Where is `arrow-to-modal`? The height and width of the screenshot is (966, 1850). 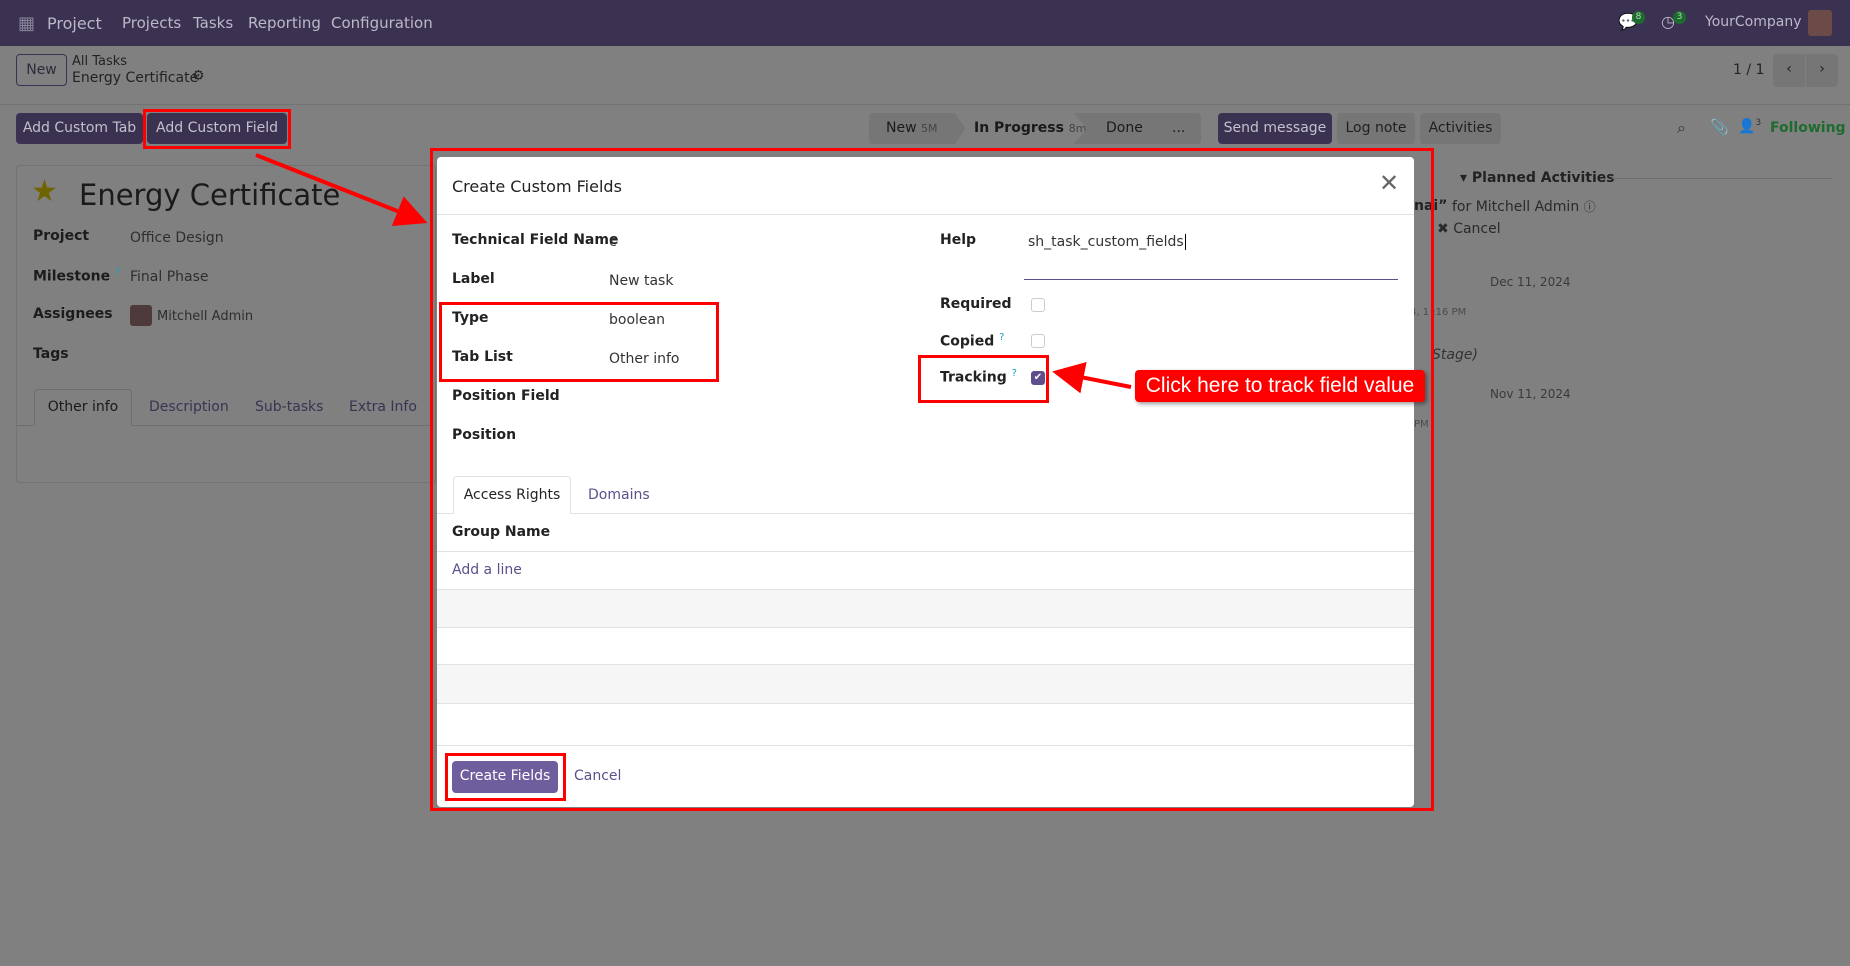 arrow-to-modal is located at coordinates (341, 190).